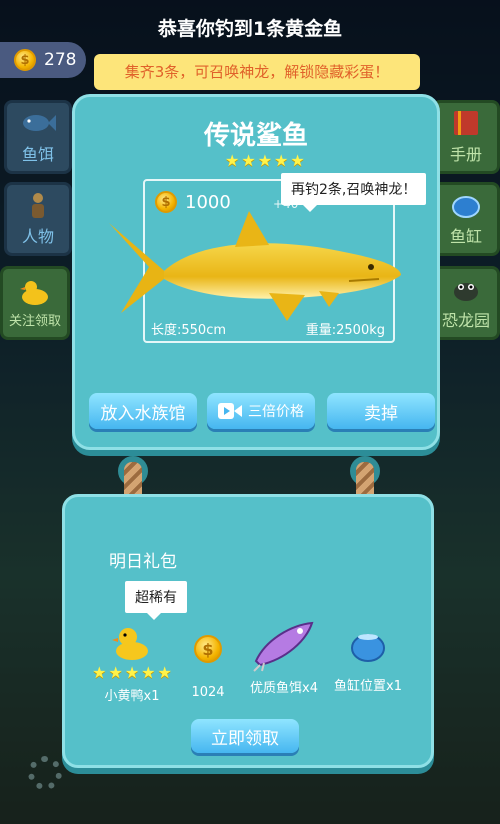  I want to click on reward-label: 1024, so click(208, 692).